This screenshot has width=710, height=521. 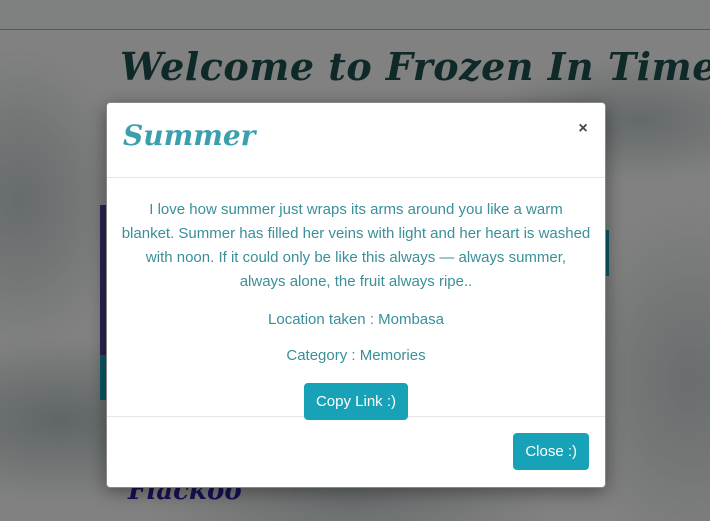 I want to click on location-value: Mombasa, so click(x=411, y=319).